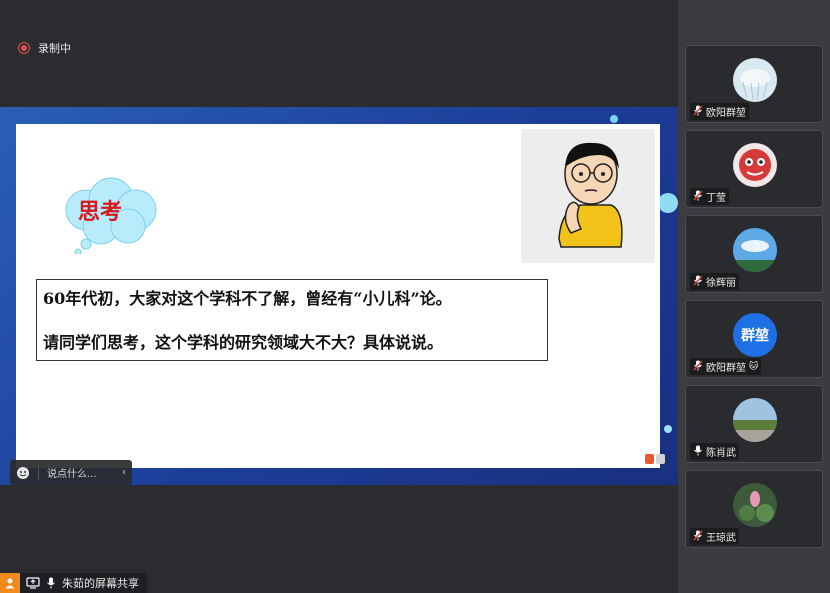 This screenshot has height=593, width=830. I want to click on participant-tile: 徐辉丽, so click(754, 254).